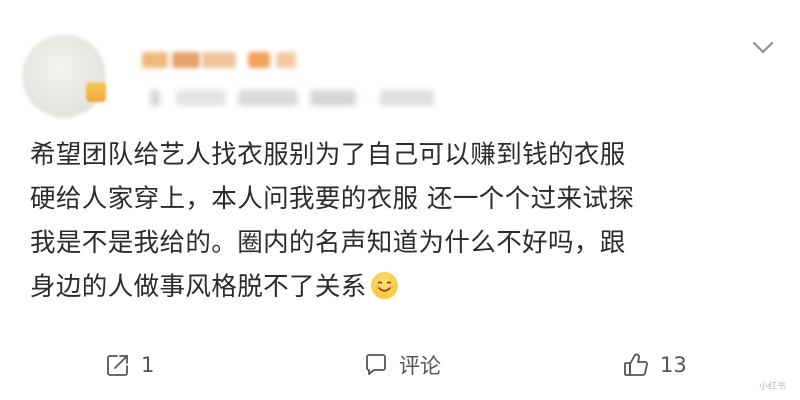  Describe the element at coordinates (96, 92) in the screenshot. I see `verified-badge-icon` at that location.